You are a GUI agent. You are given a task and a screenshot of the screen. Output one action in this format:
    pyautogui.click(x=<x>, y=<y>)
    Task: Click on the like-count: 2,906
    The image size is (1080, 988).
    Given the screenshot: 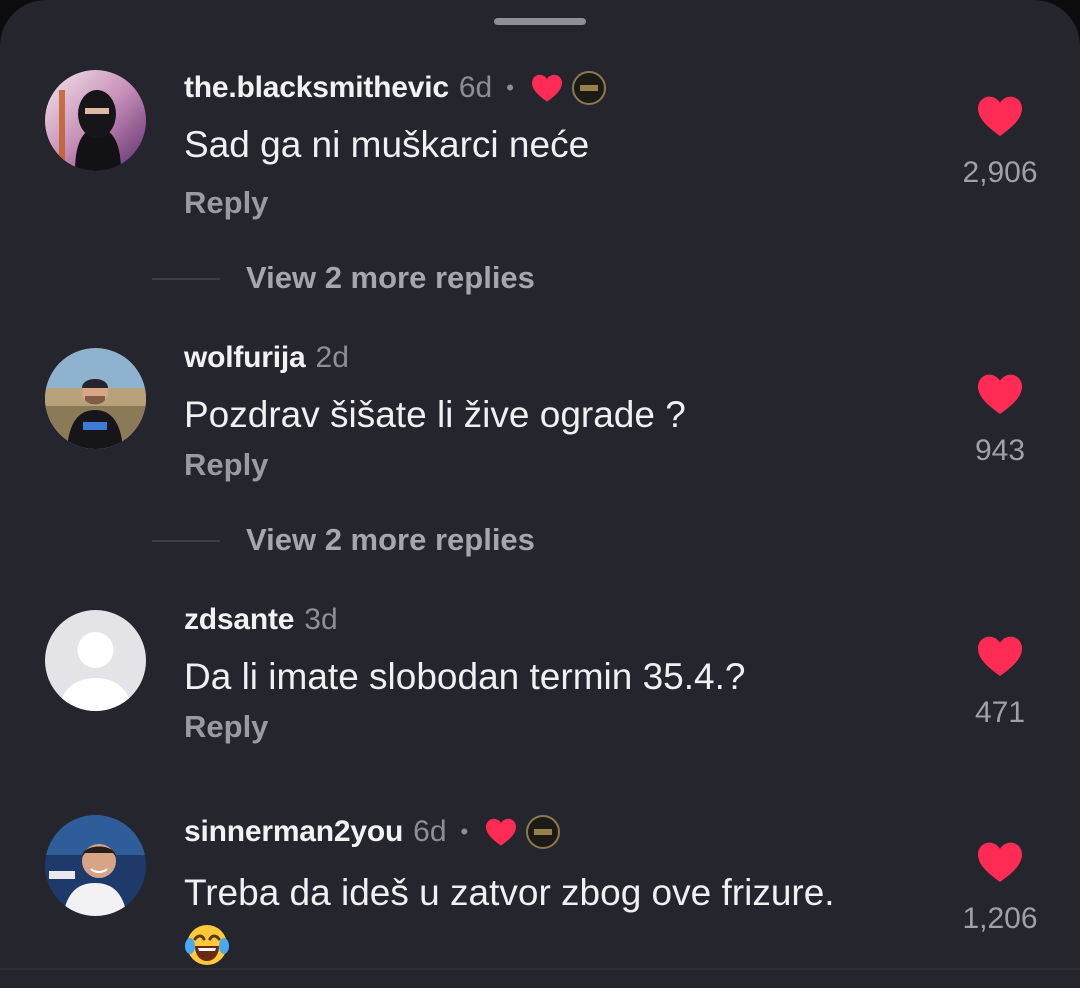 What is the action you would take?
    pyautogui.click(x=1000, y=172)
    